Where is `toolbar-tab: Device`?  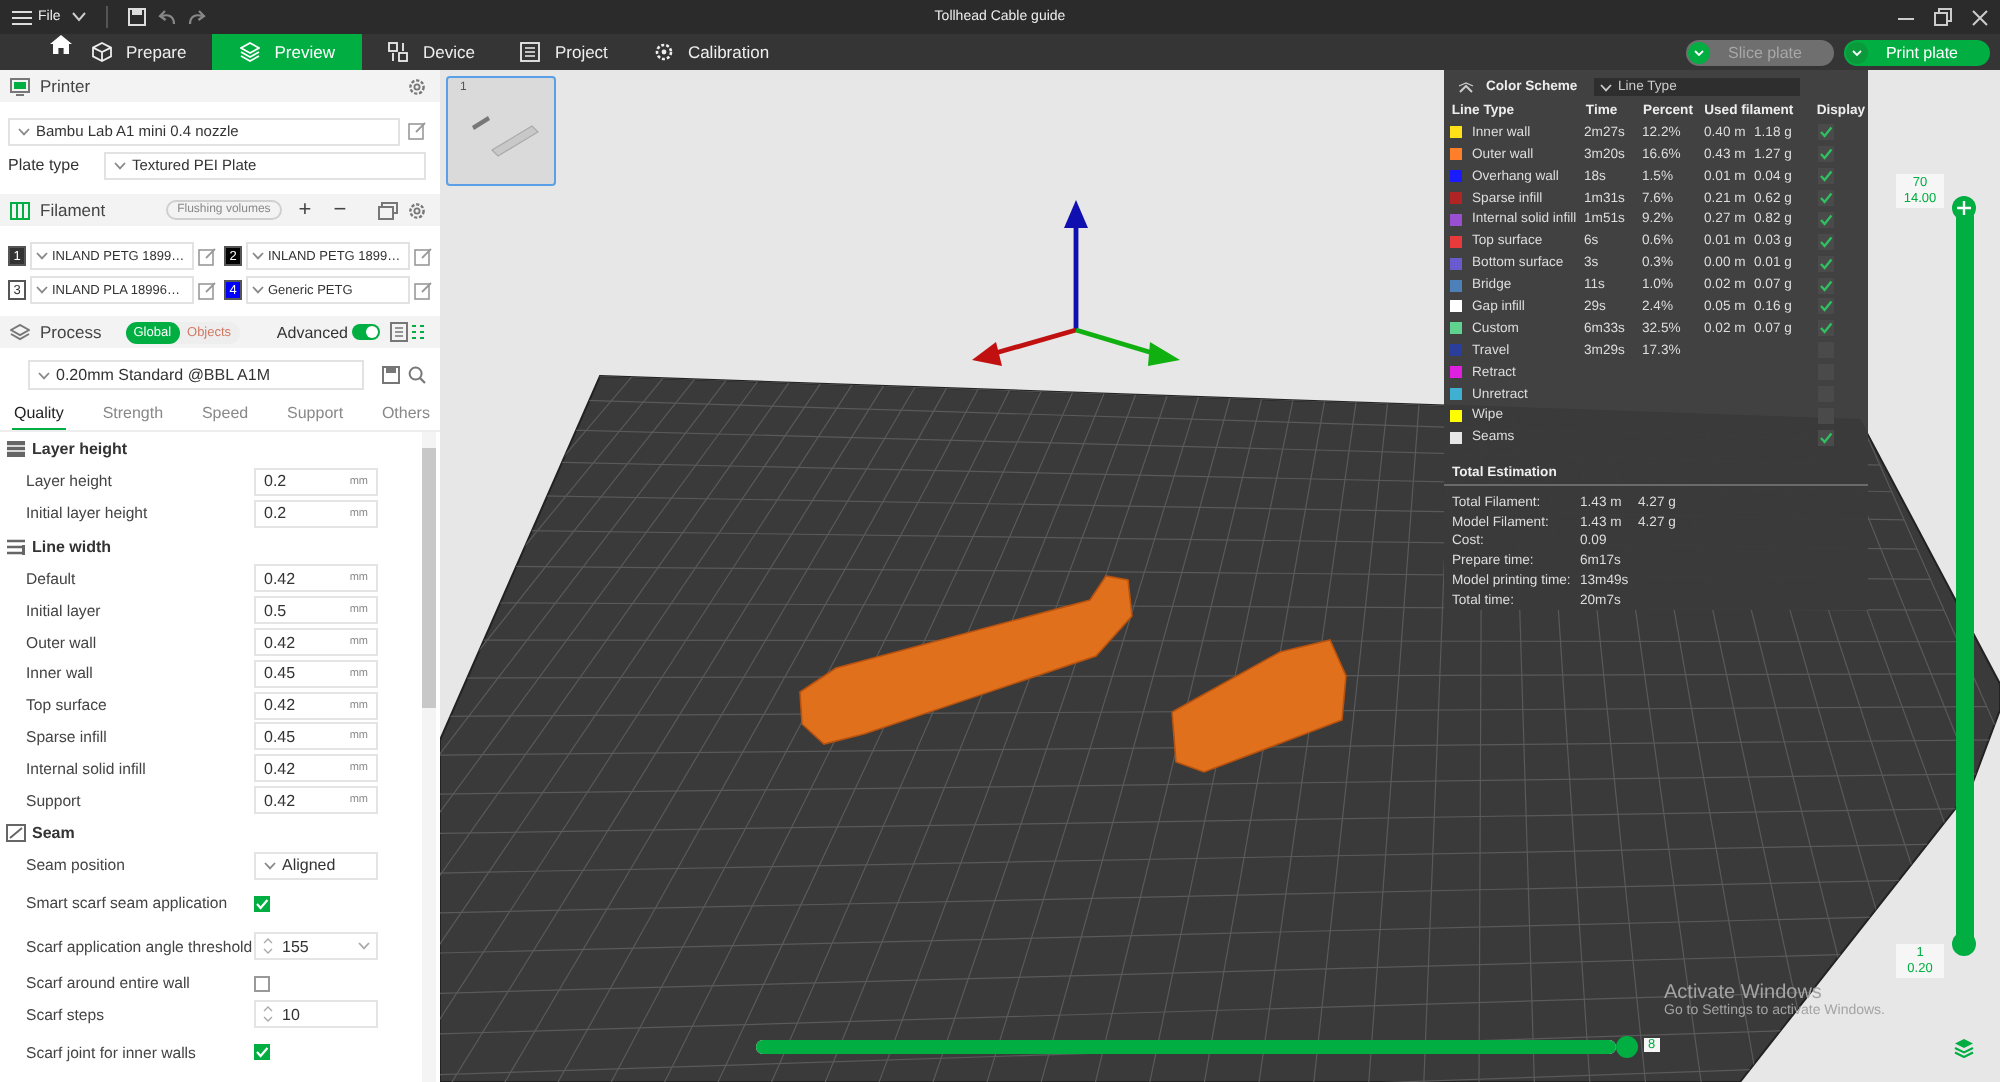 toolbar-tab: Device is located at coordinates (431, 52).